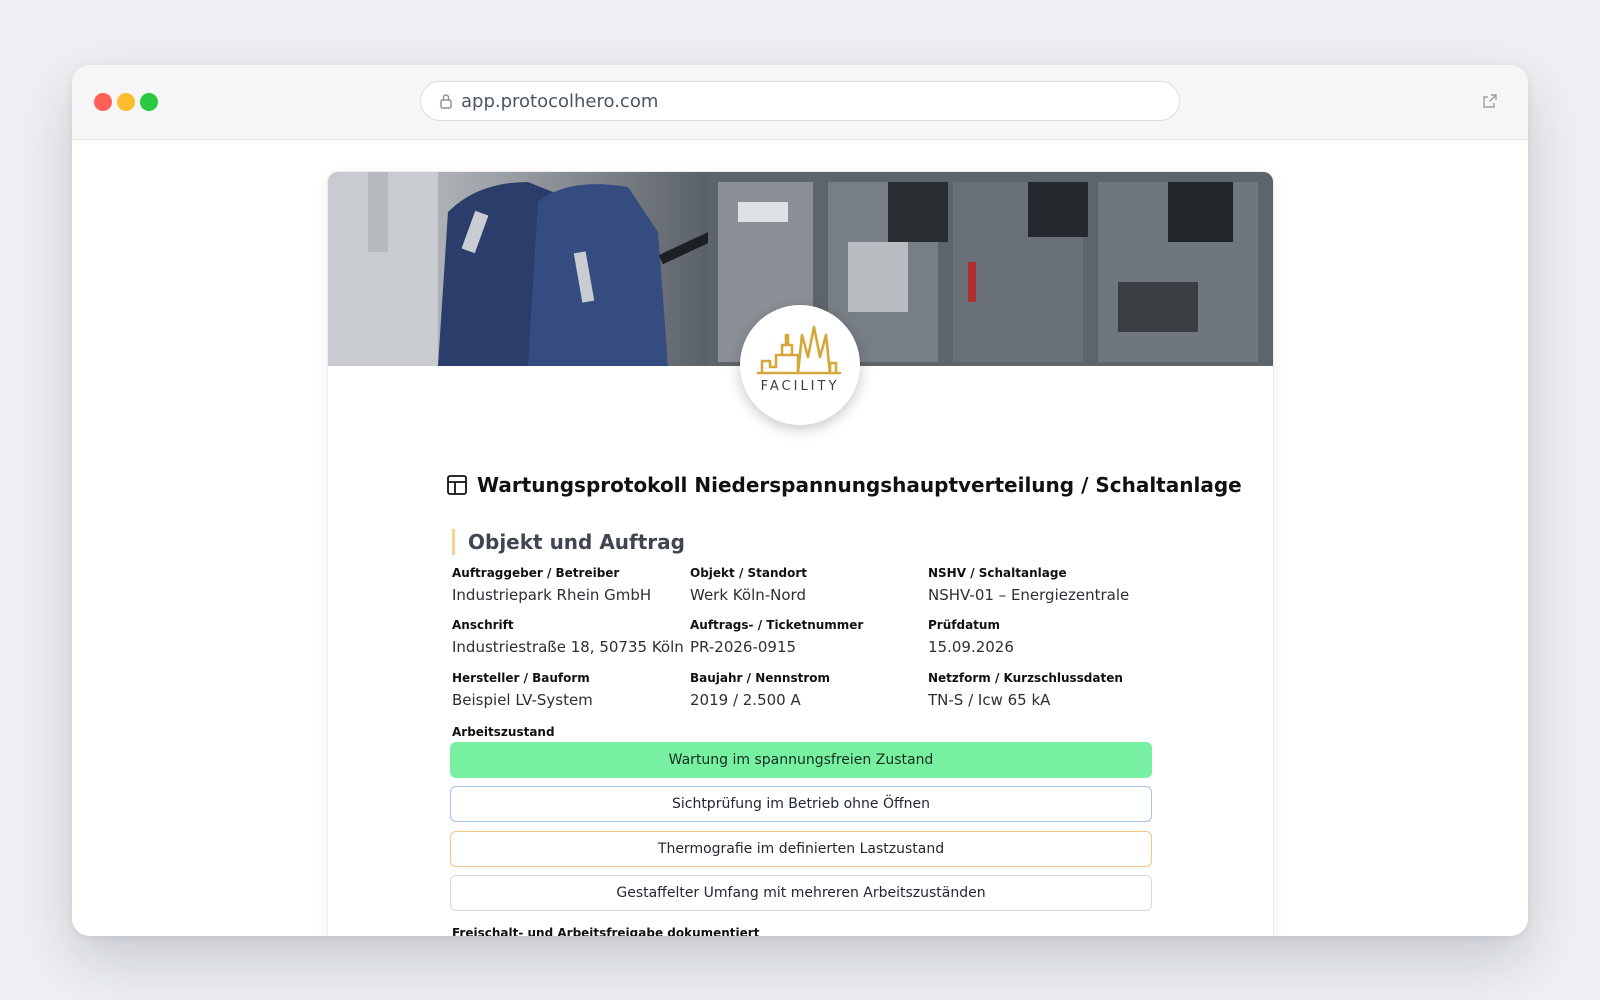 Image resolution: width=1600 pixels, height=1000 pixels. Describe the element at coordinates (777, 625) in the screenshot. I see `field-label: Auftrags- / Ticketnummer` at that location.